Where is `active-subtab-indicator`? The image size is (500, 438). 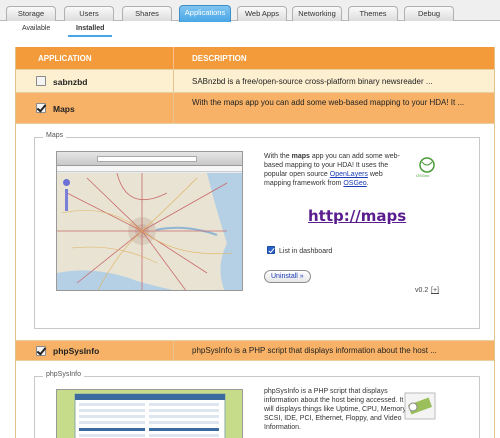
active-subtab-indicator is located at coordinates (90, 36).